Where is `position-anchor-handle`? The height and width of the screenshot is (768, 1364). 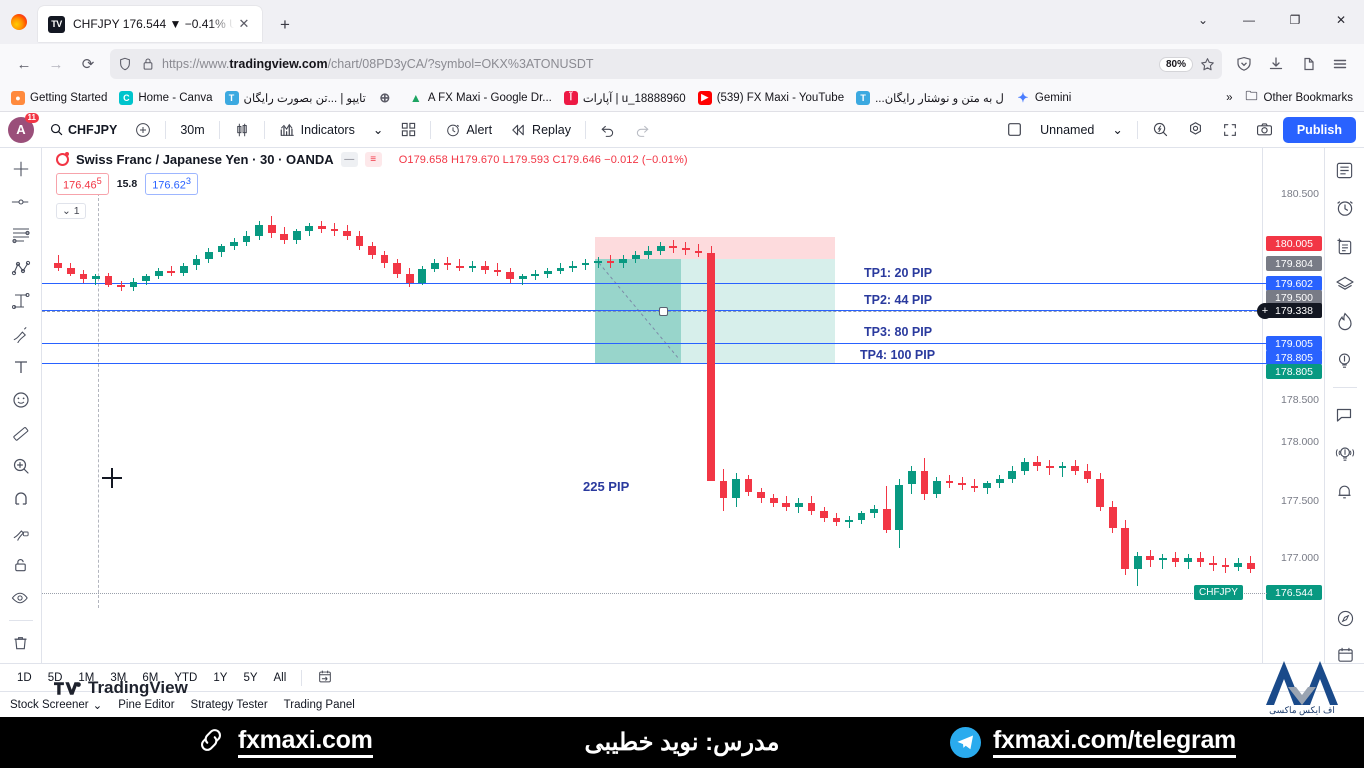 position-anchor-handle is located at coordinates (663, 311).